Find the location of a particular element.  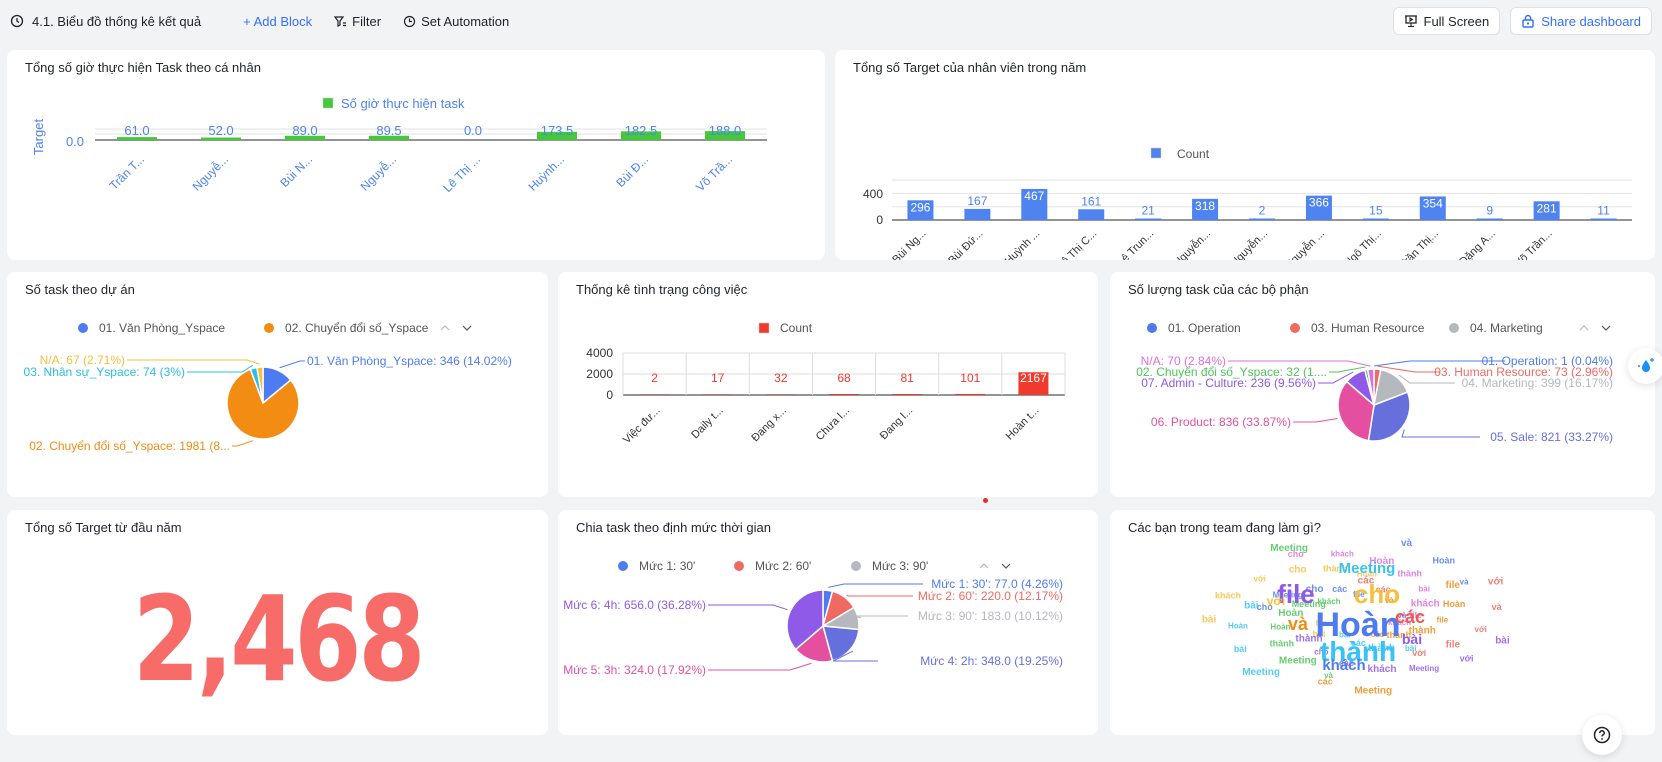

bar-value-label: 296 is located at coordinates (920, 207).